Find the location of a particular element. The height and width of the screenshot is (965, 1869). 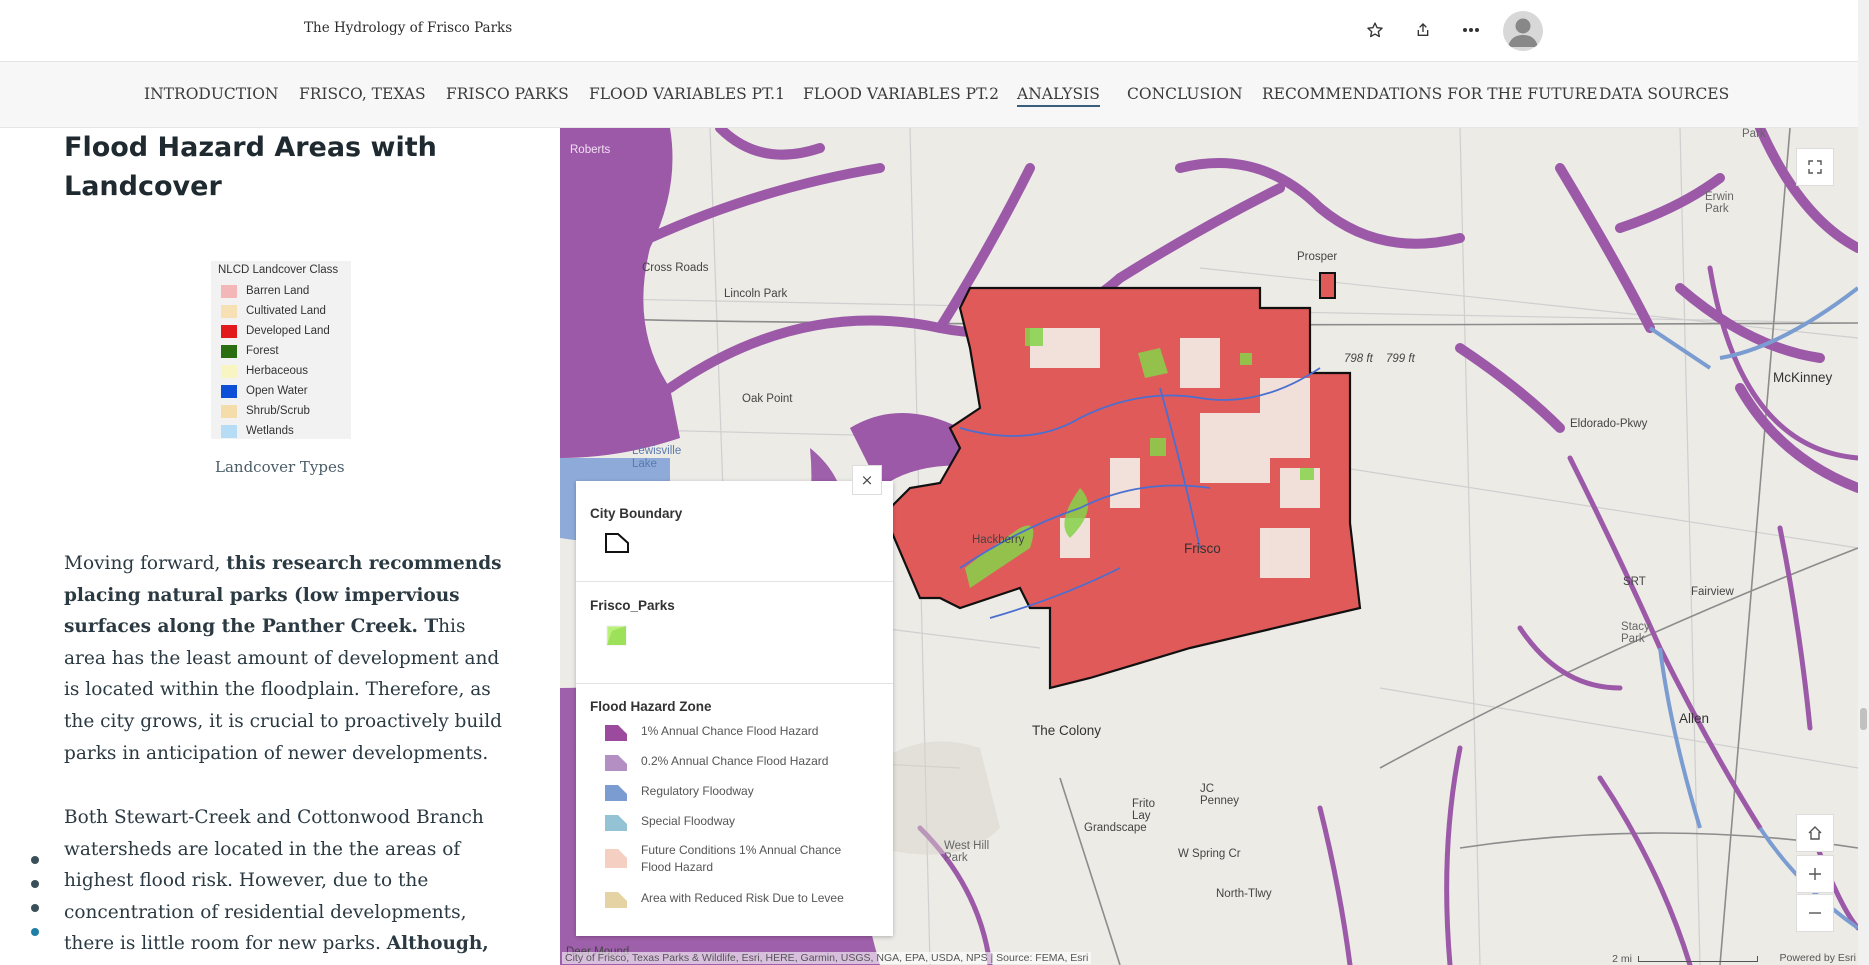

plus-icon is located at coordinates (1815, 874).